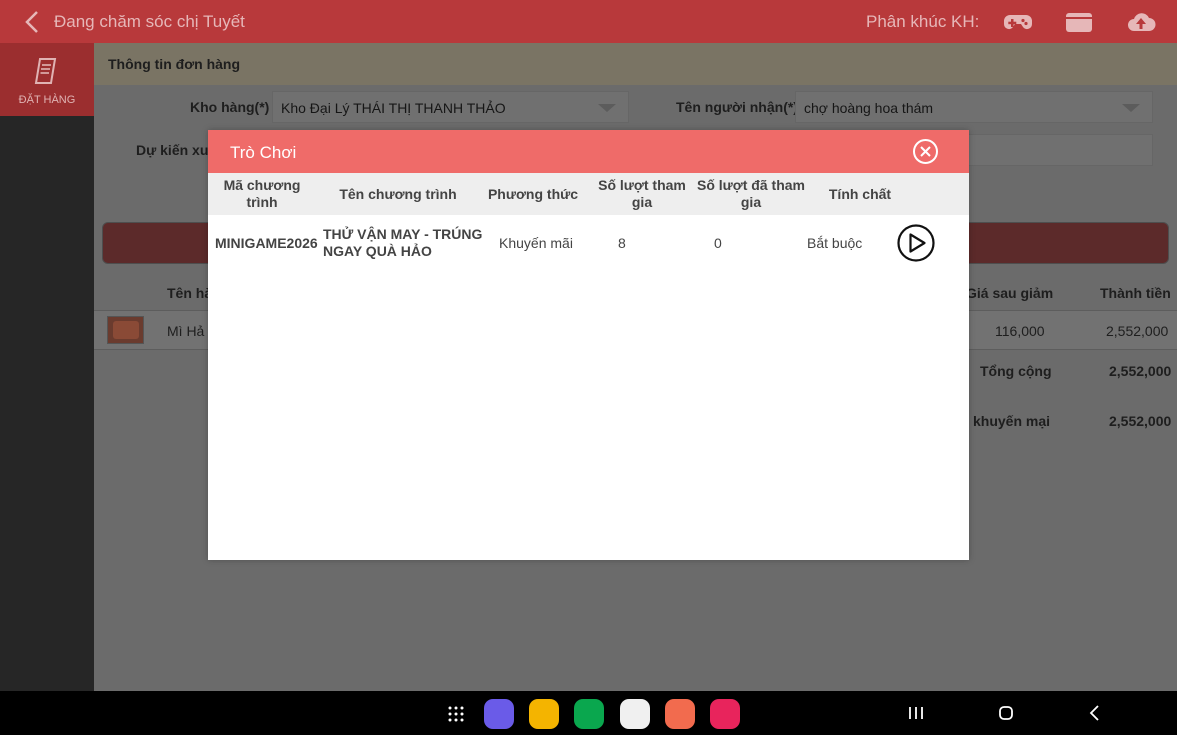 This screenshot has width=1177, height=735. I want to click on system-navigation-bar, so click(588, 713).